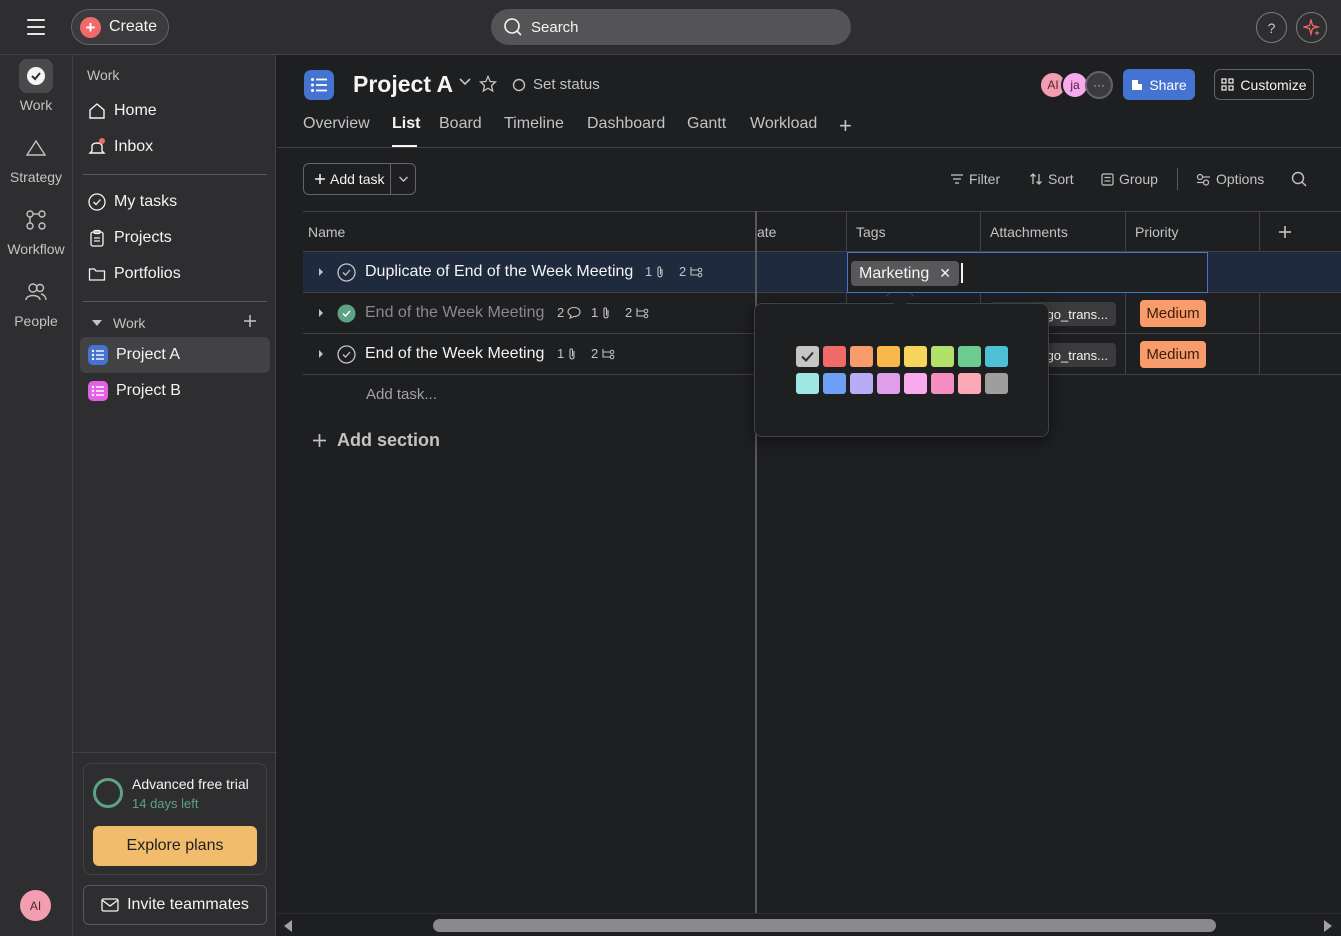 This screenshot has width=1341, height=936. What do you see at coordinates (706, 124) in the screenshot?
I see `tab-gantt: Gantt` at bounding box center [706, 124].